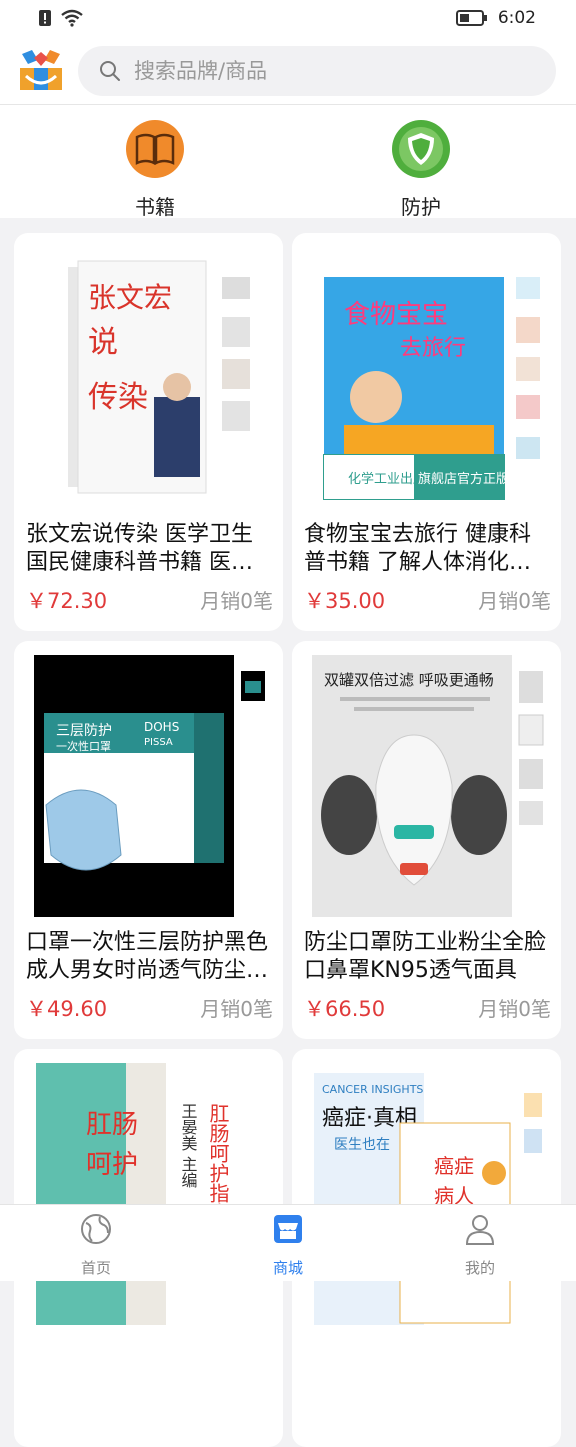 Image resolution: width=576 pixels, height=1447 pixels. Describe the element at coordinates (103, 342) in the screenshot. I see `svg-text: 说` at that location.